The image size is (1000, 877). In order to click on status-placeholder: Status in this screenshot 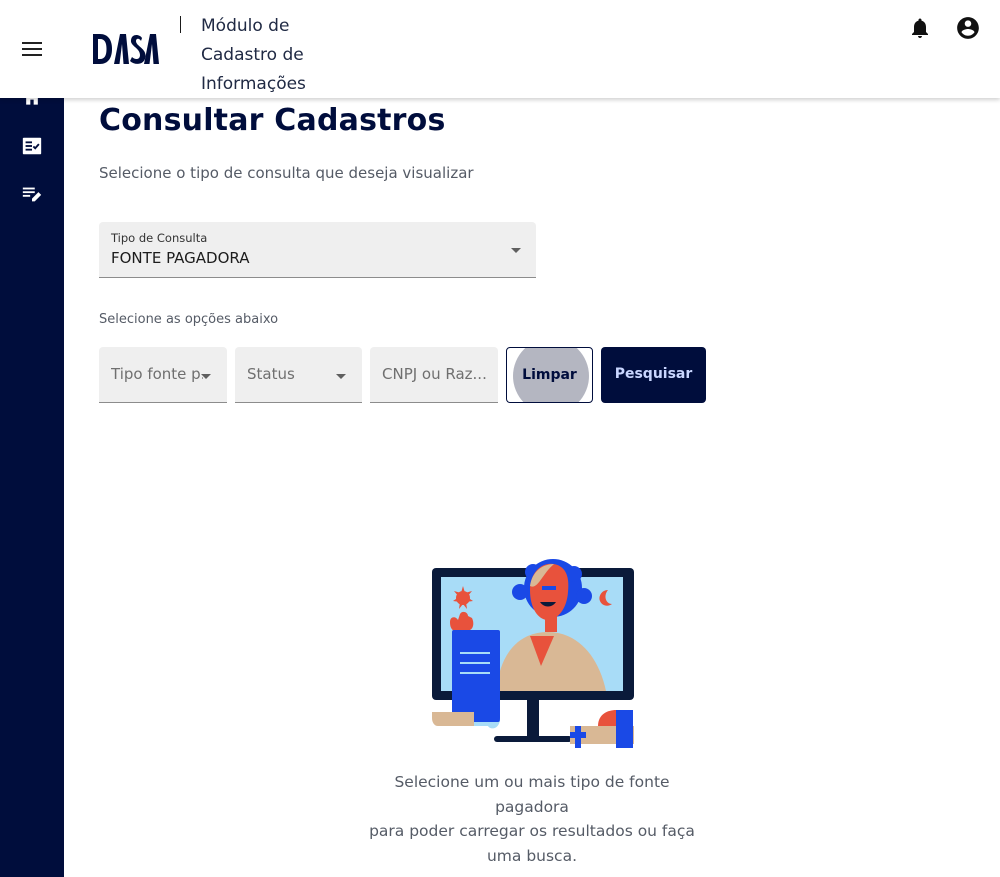, I will do `click(271, 374)`.